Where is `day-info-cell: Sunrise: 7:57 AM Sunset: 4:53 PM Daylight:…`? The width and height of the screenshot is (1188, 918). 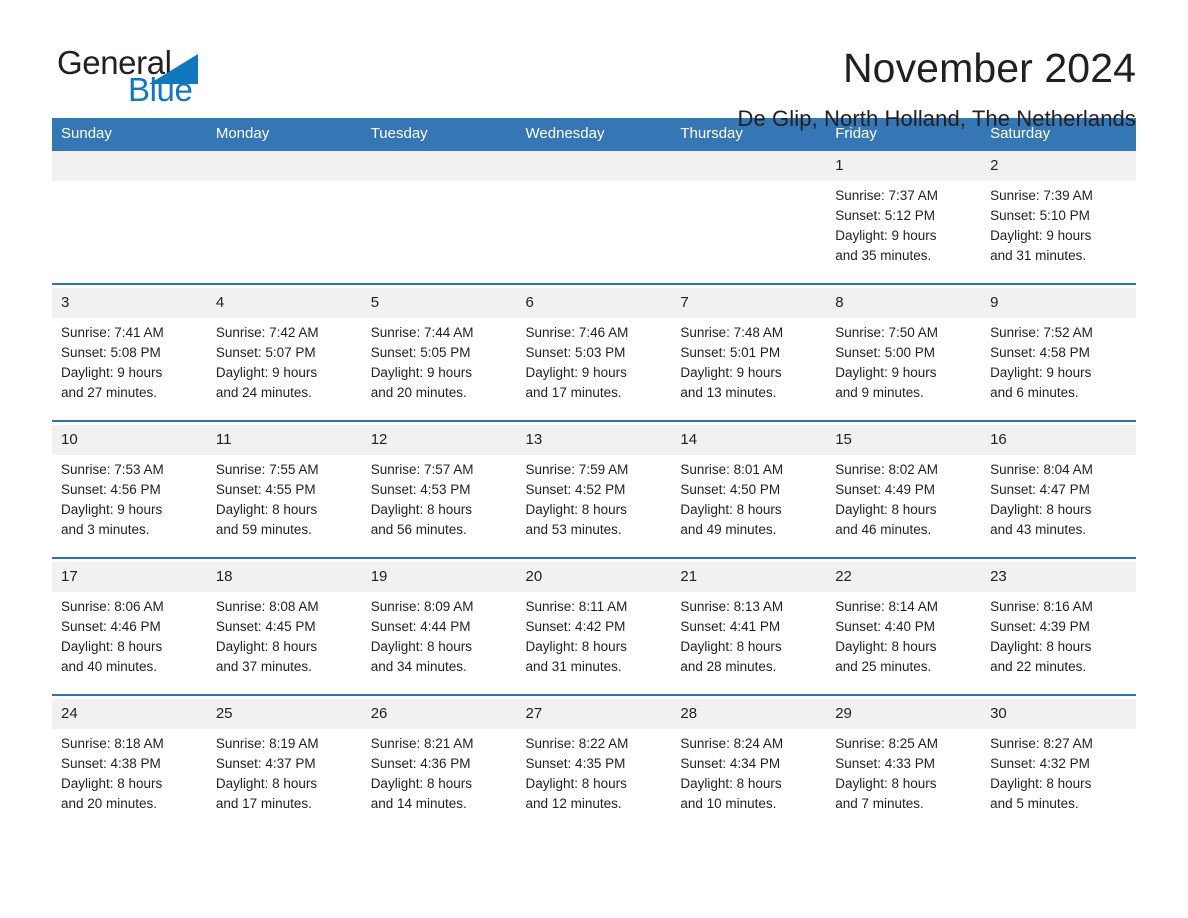 day-info-cell: Sunrise: 7:57 AM Sunset: 4:53 PM Daylight:… is located at coordinates (439, 504).